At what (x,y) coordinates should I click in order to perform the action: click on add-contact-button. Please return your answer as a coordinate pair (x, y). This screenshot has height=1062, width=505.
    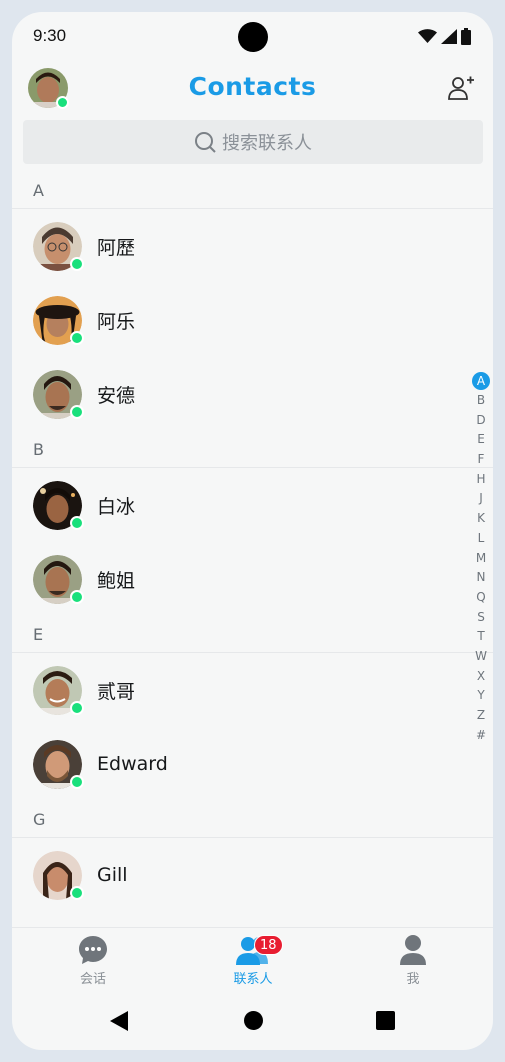
    Looking at the image, I should click on (461, 88).